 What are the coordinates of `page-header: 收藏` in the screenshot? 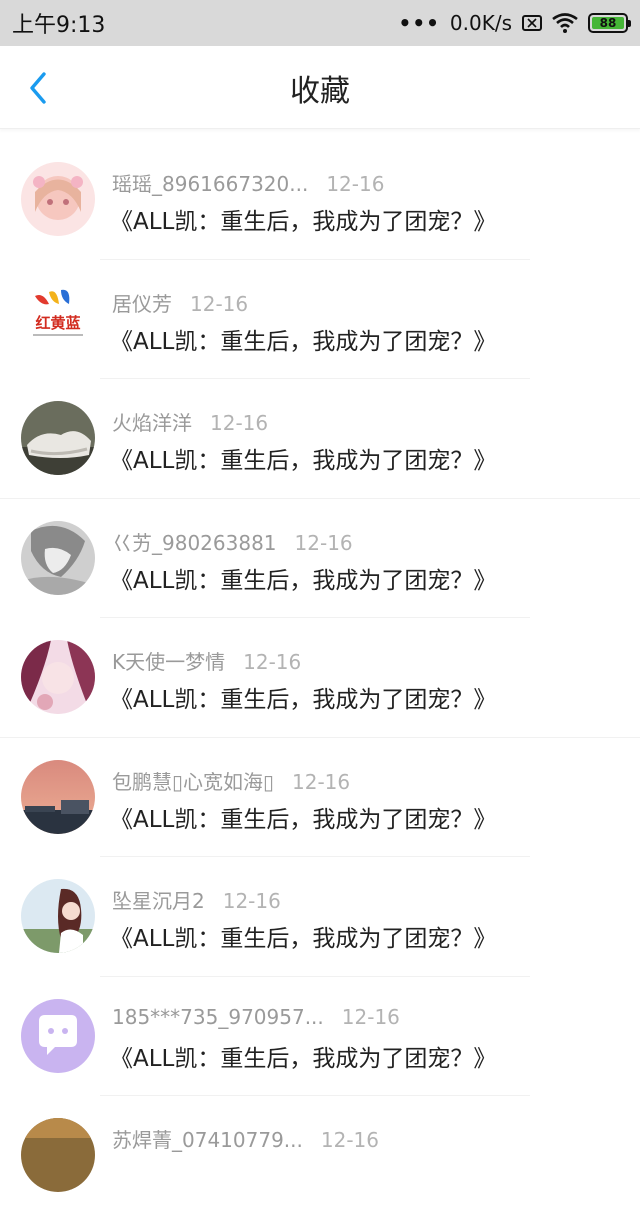 It's located at (320, 87).